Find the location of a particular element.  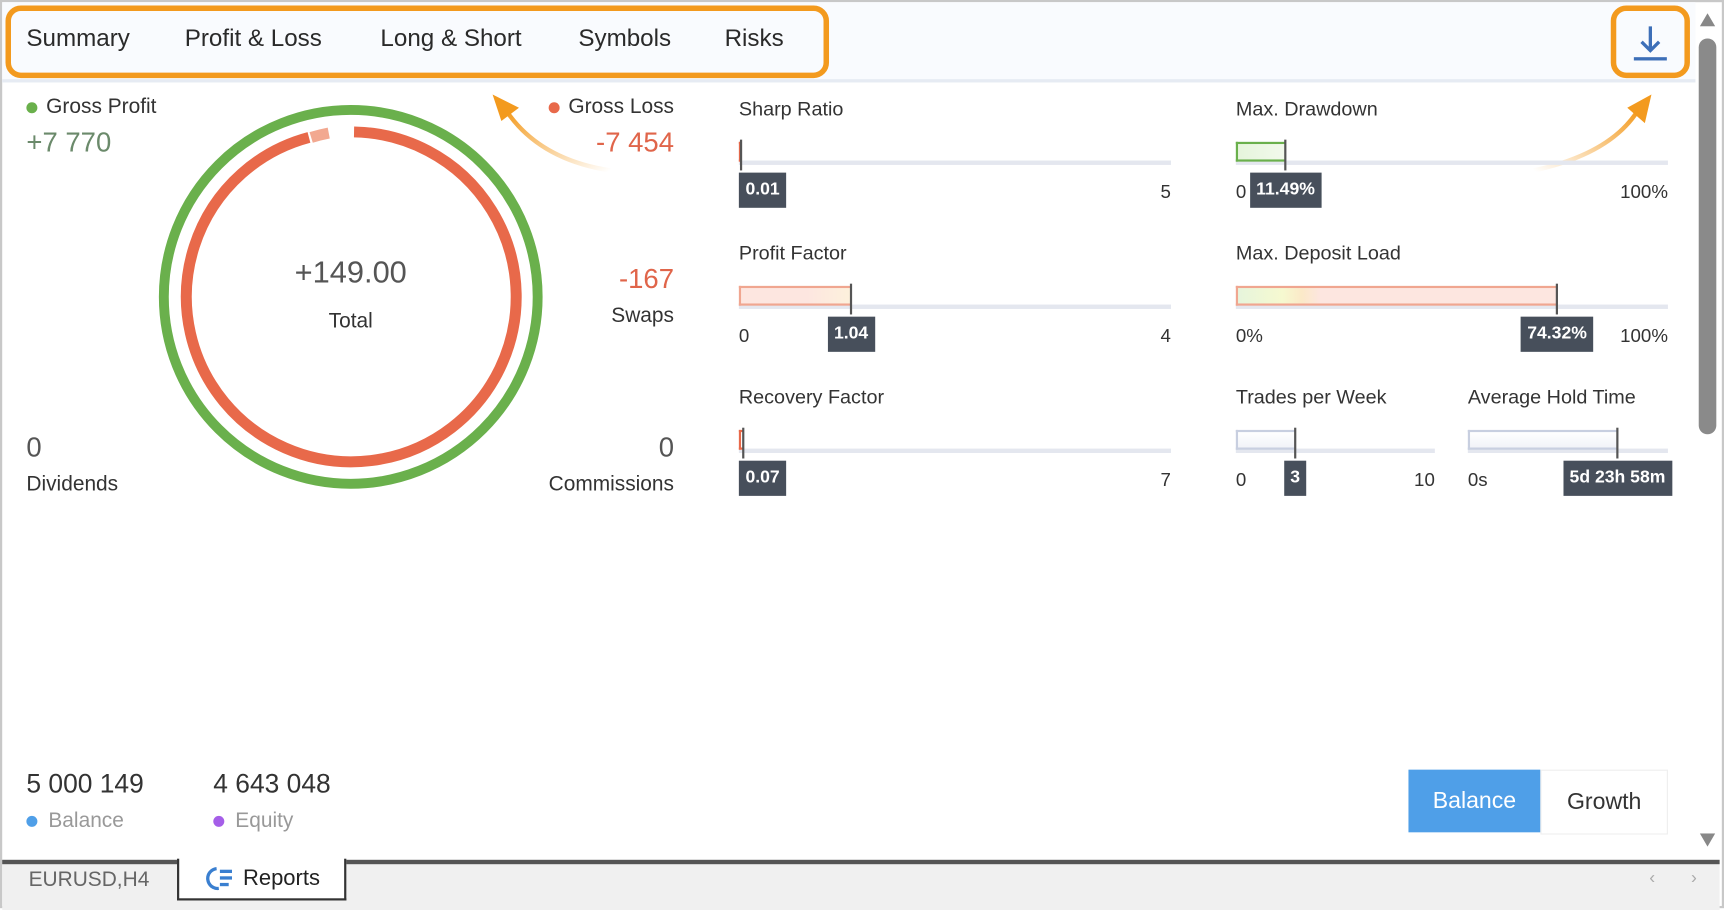

scroll-down-icon is located at coordinates (1707, 840).